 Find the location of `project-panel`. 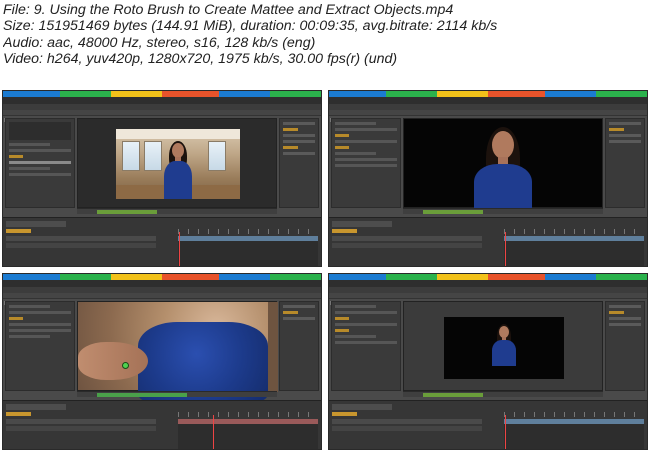

project-panel is located at coordinates (40, 163).